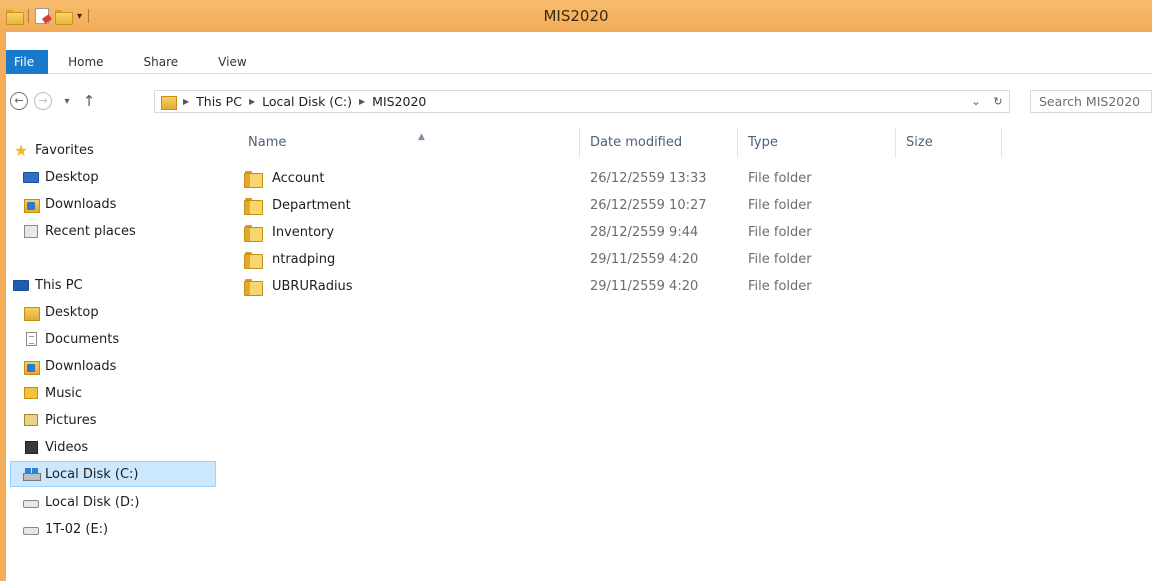 The image size is (1152, 581). I want to click on table-row: Account 26/12/2559 13:33 File folder, so click(618, 178).